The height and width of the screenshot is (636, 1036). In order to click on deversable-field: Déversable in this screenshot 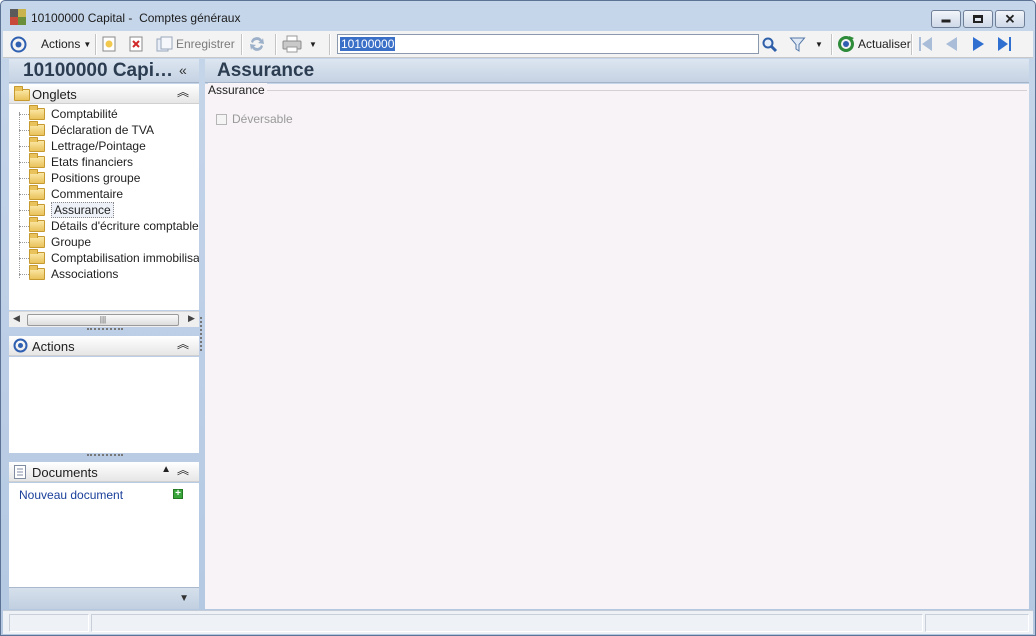, I will do `click(254, 119)`.